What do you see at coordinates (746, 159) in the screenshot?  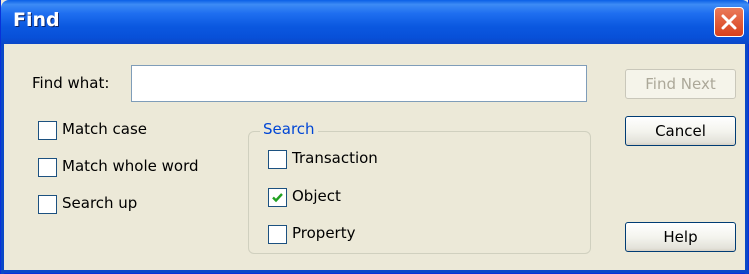 I see `window-border-right` at bounding box center [746, 159].